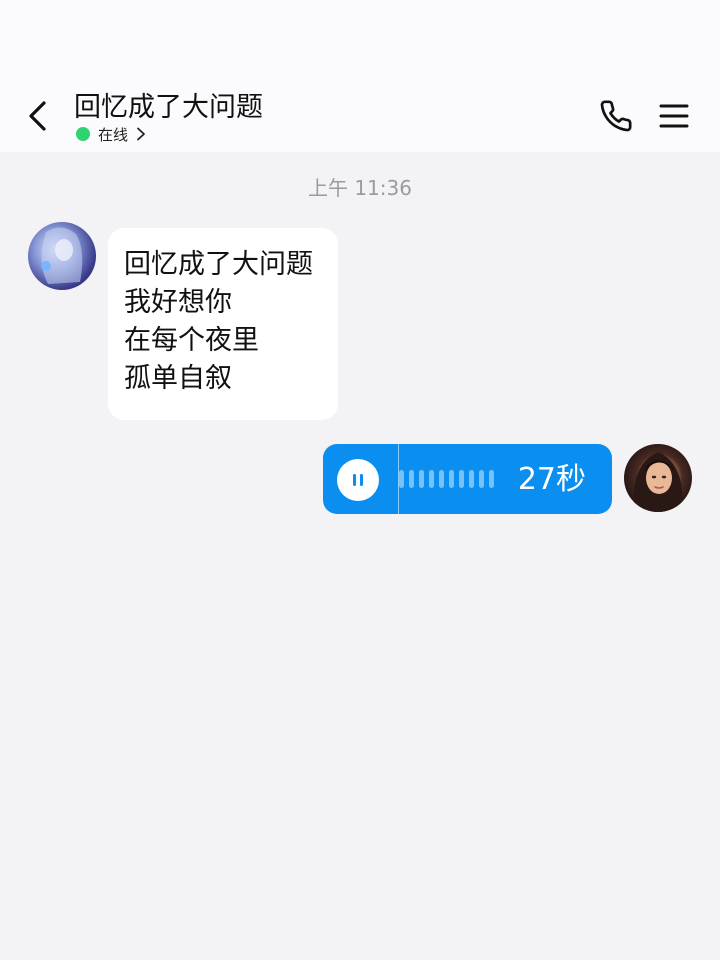  What do you see at coordinates (658, 482) in the screenshot?
I see `avatar-portrait` at bounding box center [658, 482].